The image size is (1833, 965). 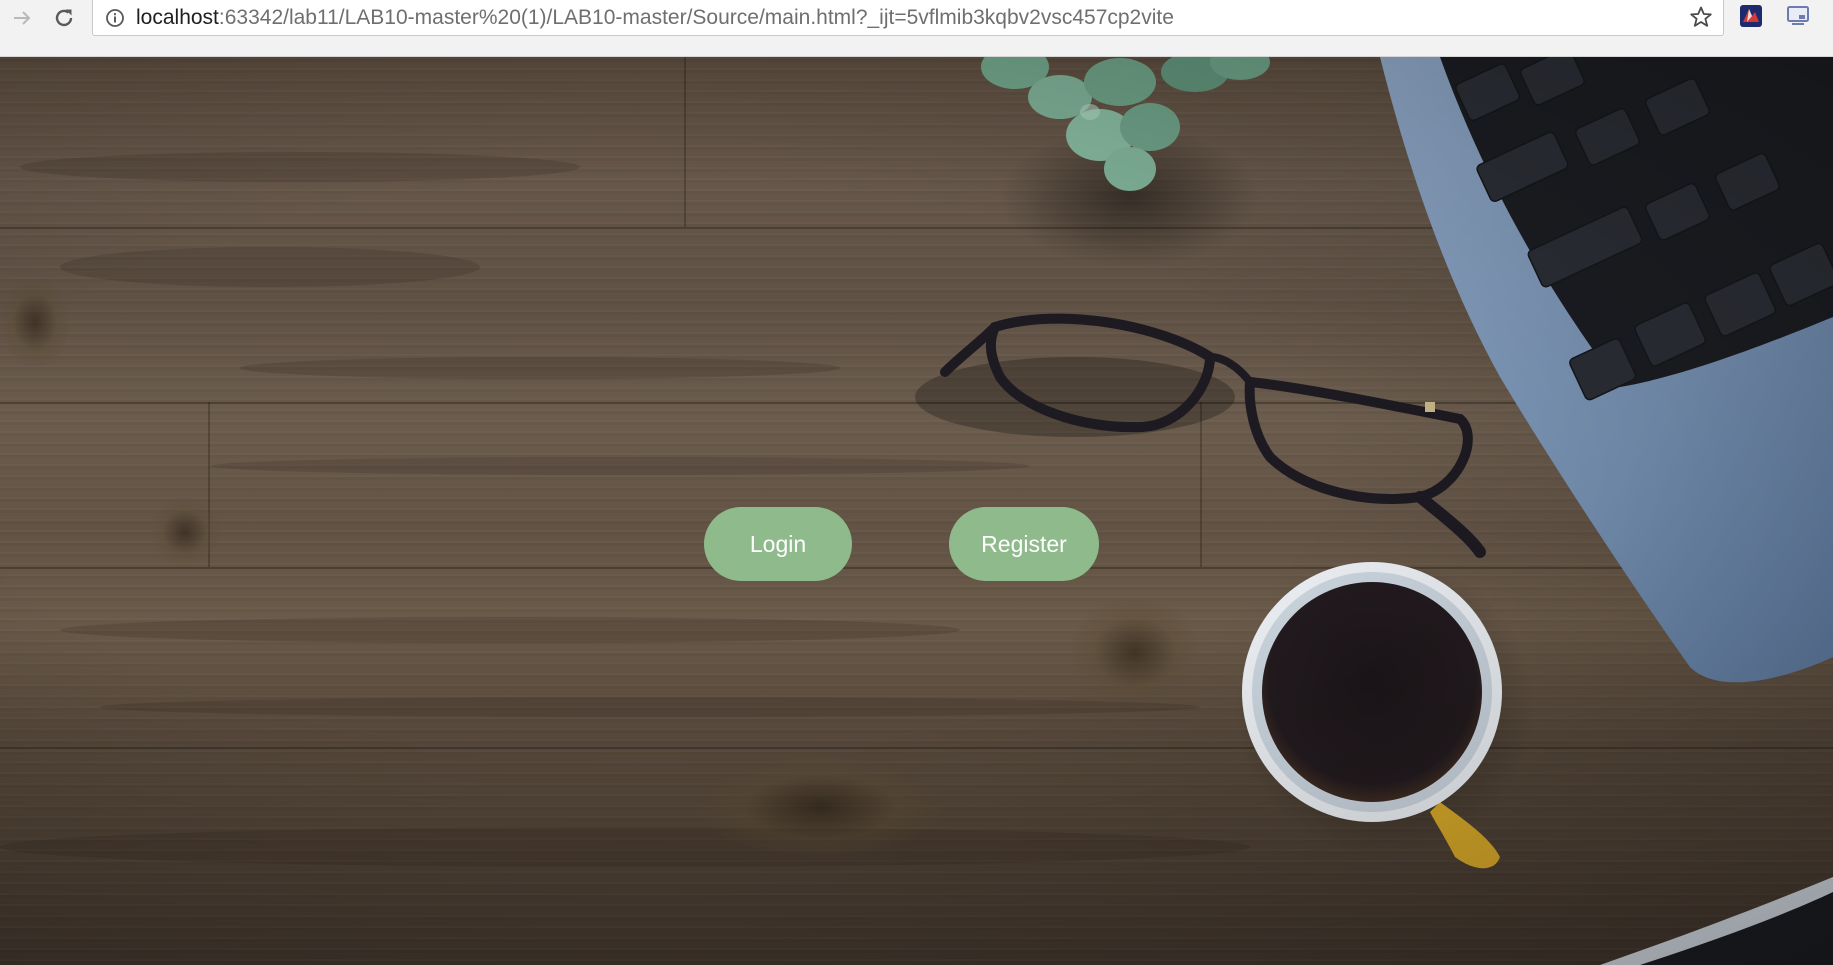 I want to click on coffee-cup, so click(x=1385, y=713).